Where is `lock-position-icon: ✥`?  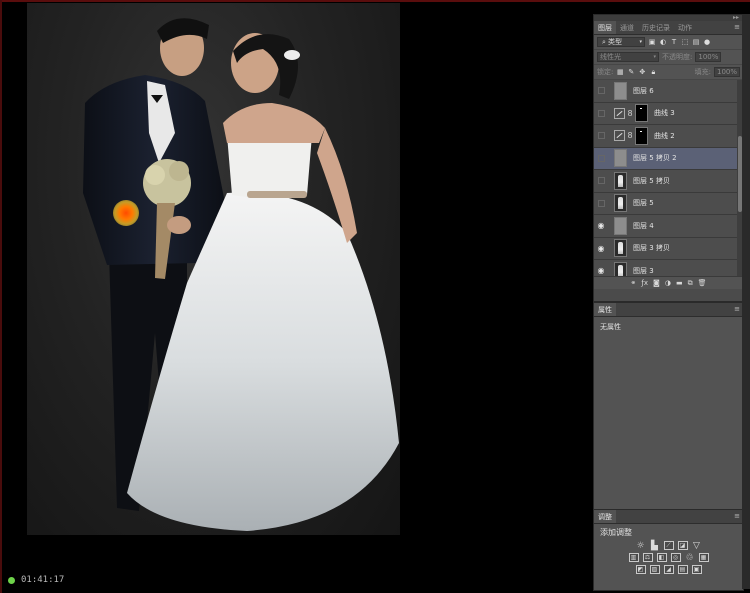 lock-position-icon: ✥ is located at coordinates (642, 72).